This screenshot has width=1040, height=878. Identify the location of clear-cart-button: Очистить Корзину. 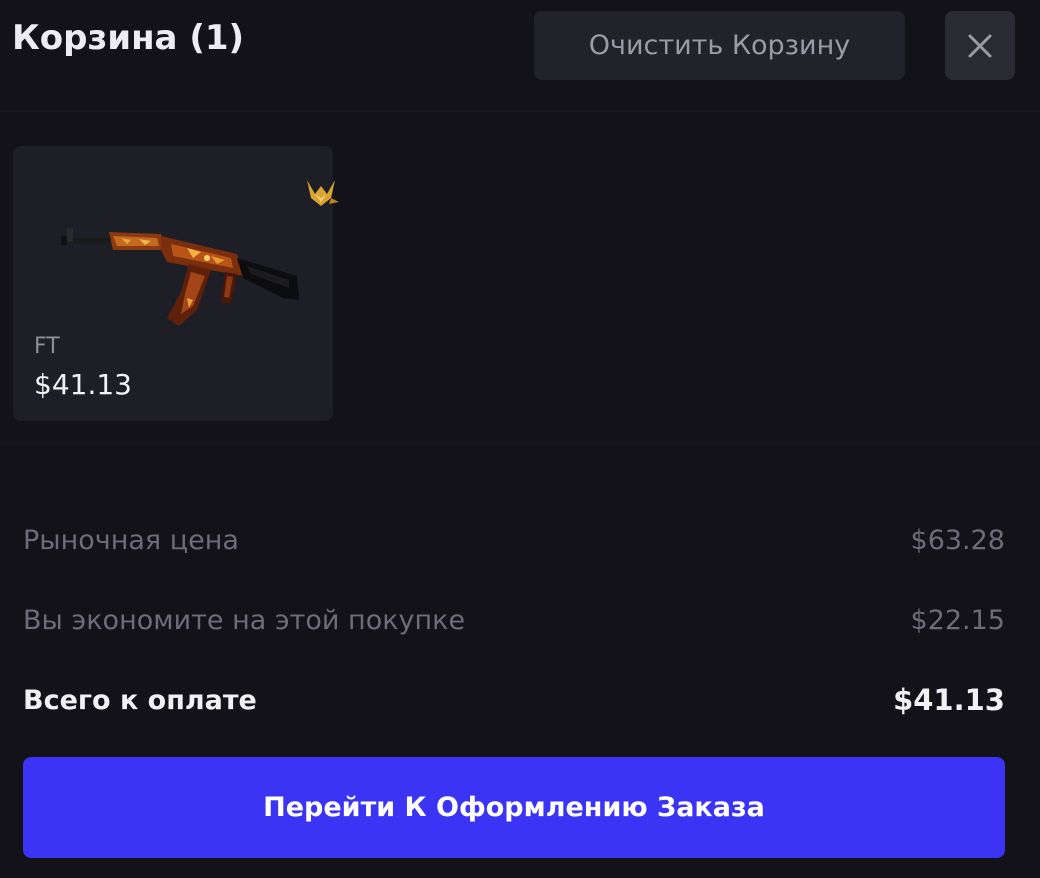
(719, 45).